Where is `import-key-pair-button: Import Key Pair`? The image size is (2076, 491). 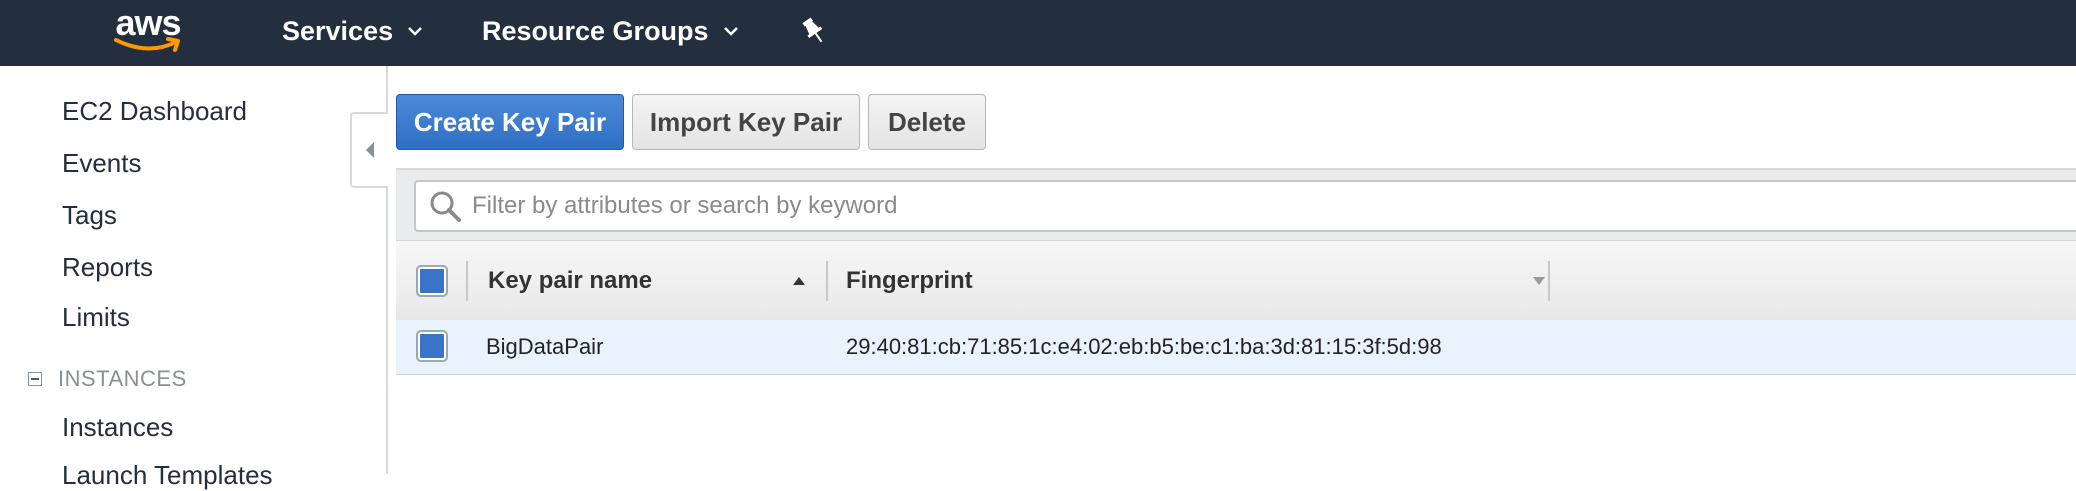
import-key-pair-button: Import Key Pair is located at coordinates (746, 122).